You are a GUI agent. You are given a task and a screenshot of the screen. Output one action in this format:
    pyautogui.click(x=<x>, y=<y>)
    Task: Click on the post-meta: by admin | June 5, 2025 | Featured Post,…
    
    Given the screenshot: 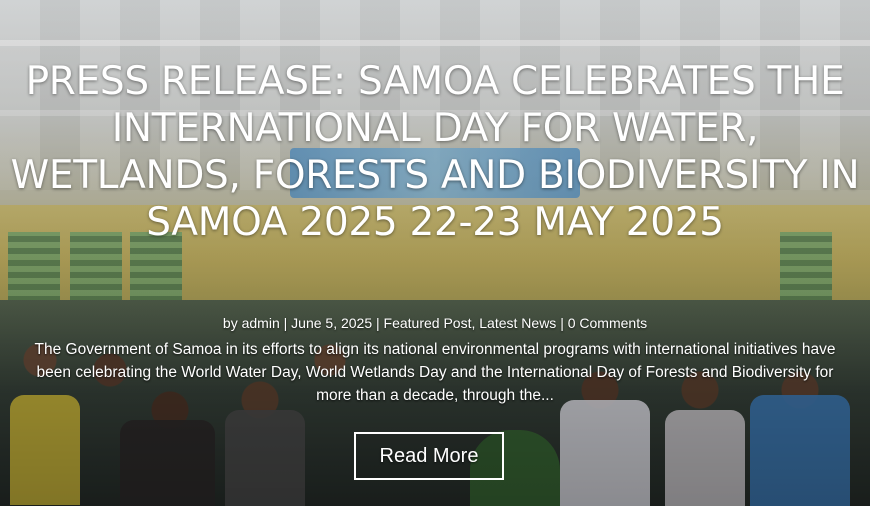 What is the action you would take?
    pyautogui.click(x=435, y=323)
    